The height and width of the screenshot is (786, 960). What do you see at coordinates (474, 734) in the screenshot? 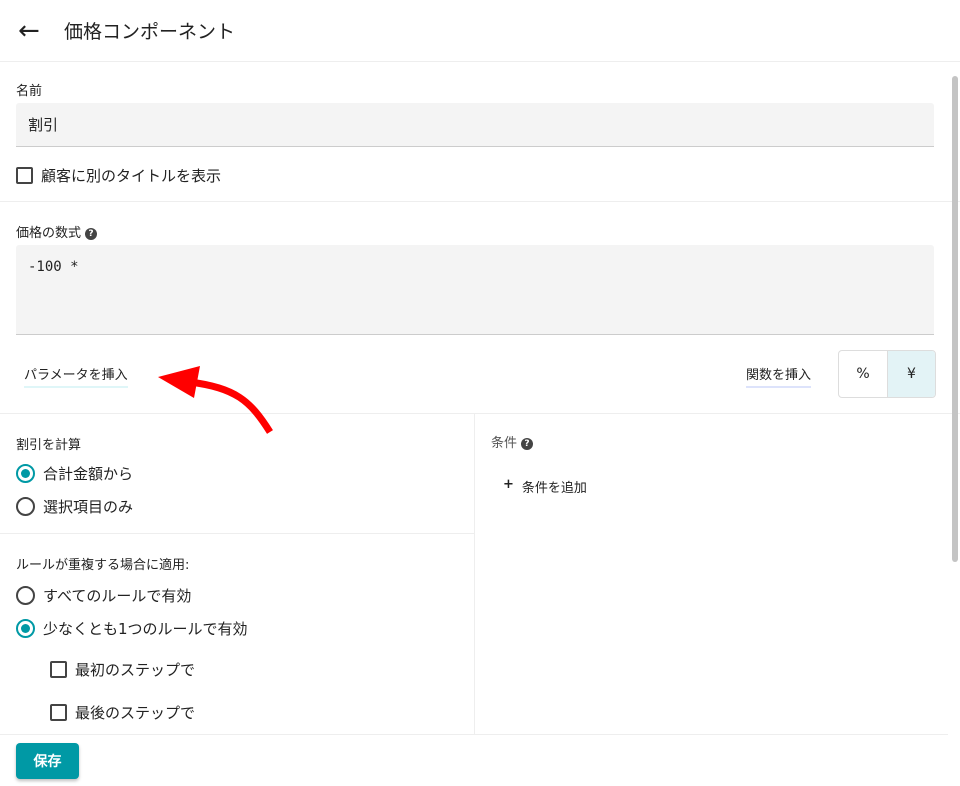
I see `footer-divider` at bounding box center [474, 734].